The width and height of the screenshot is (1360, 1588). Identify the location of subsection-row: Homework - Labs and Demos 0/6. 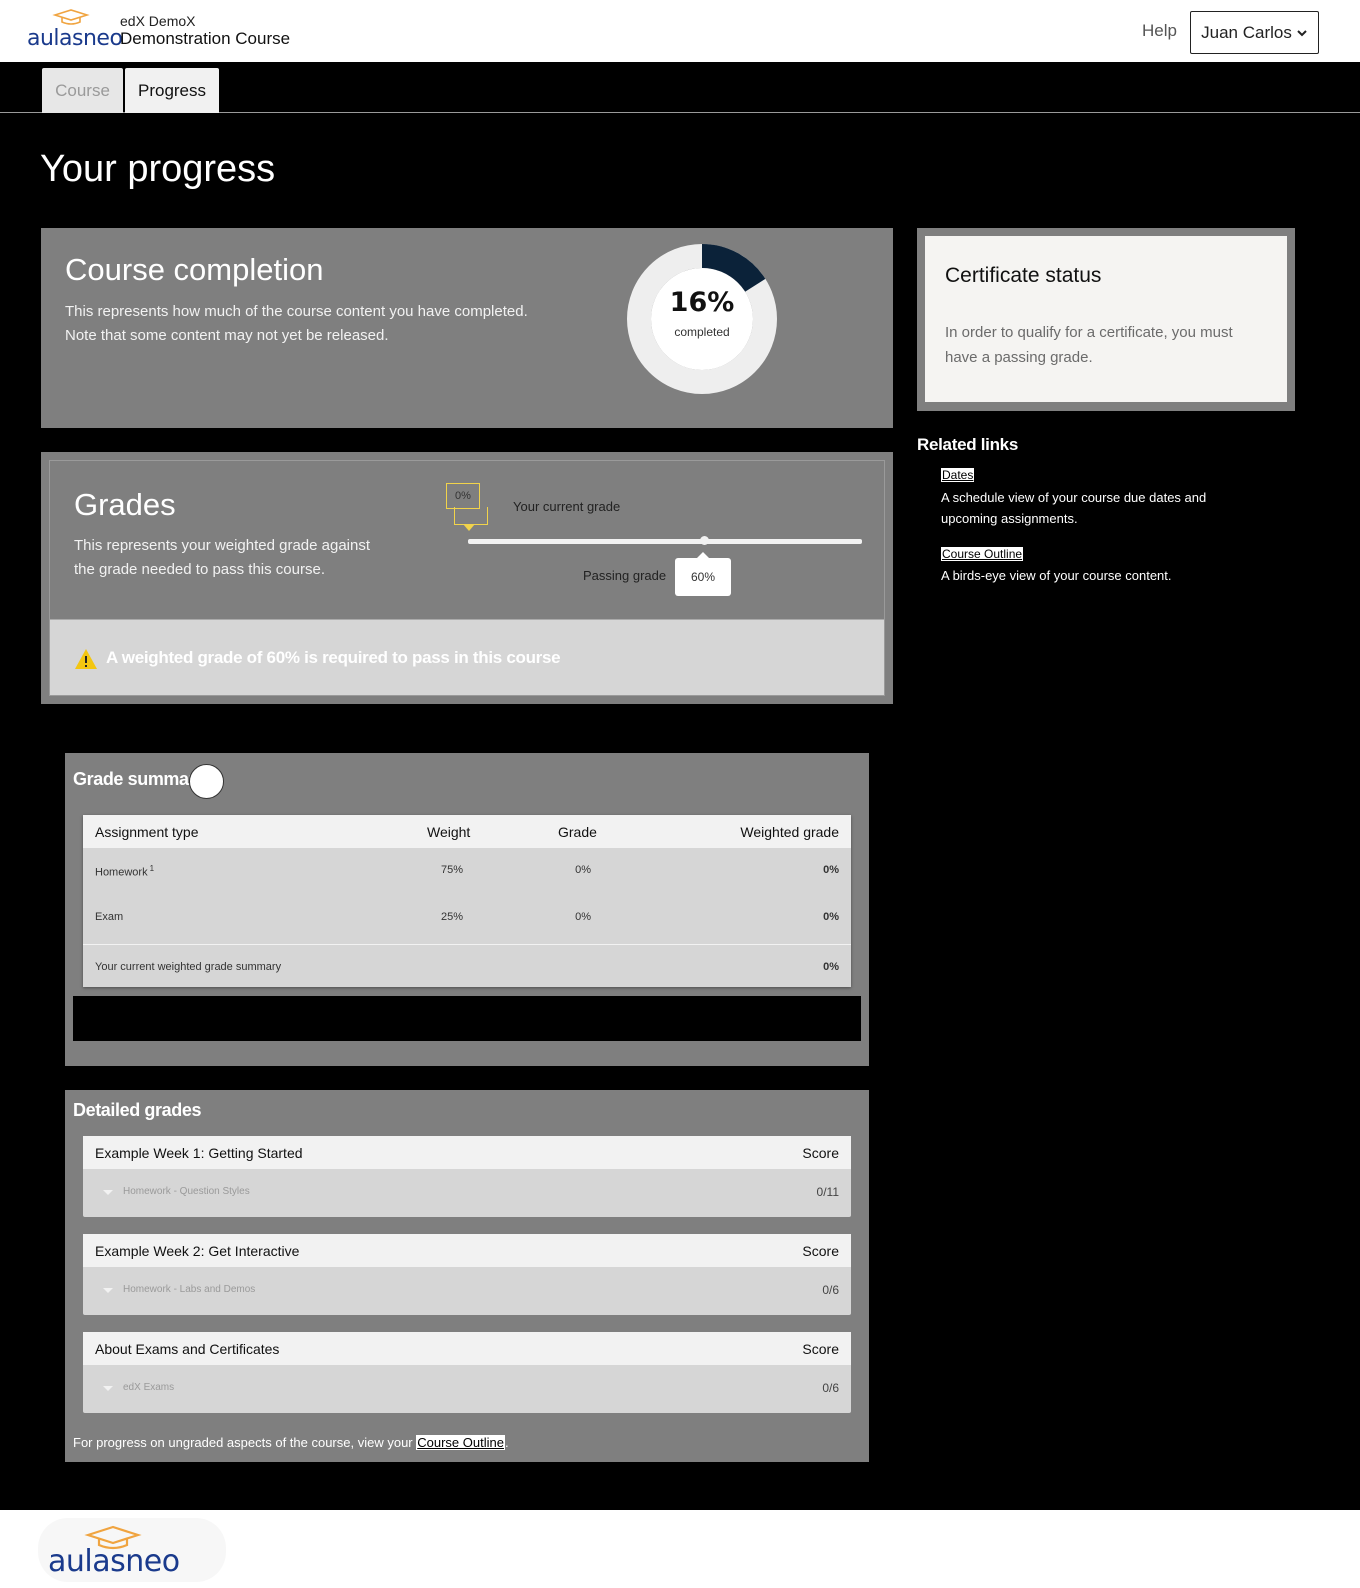
(467, 1291).